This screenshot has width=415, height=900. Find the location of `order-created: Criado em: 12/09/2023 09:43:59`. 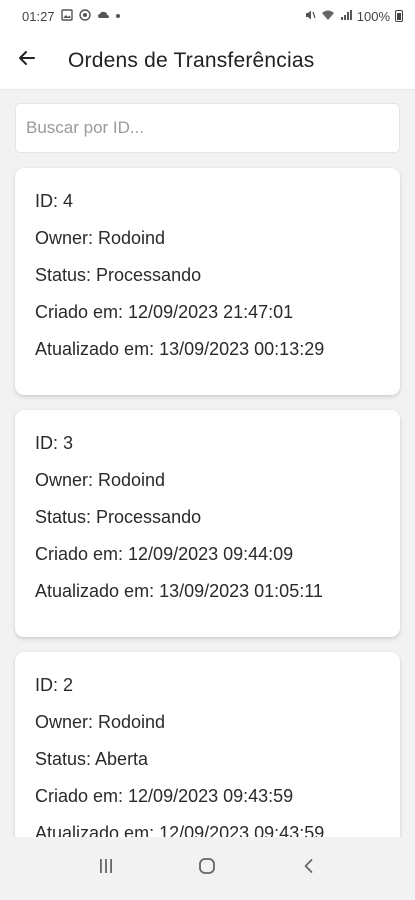

order-created: Criado em: 12/09/2023 09:43:59 is located at coordinates (164, 796).